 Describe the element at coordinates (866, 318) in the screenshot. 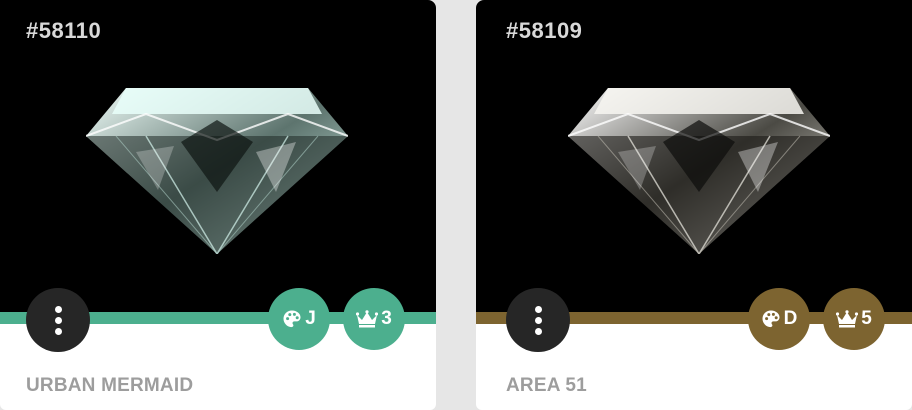

I see `rank-value: 5` at that location.